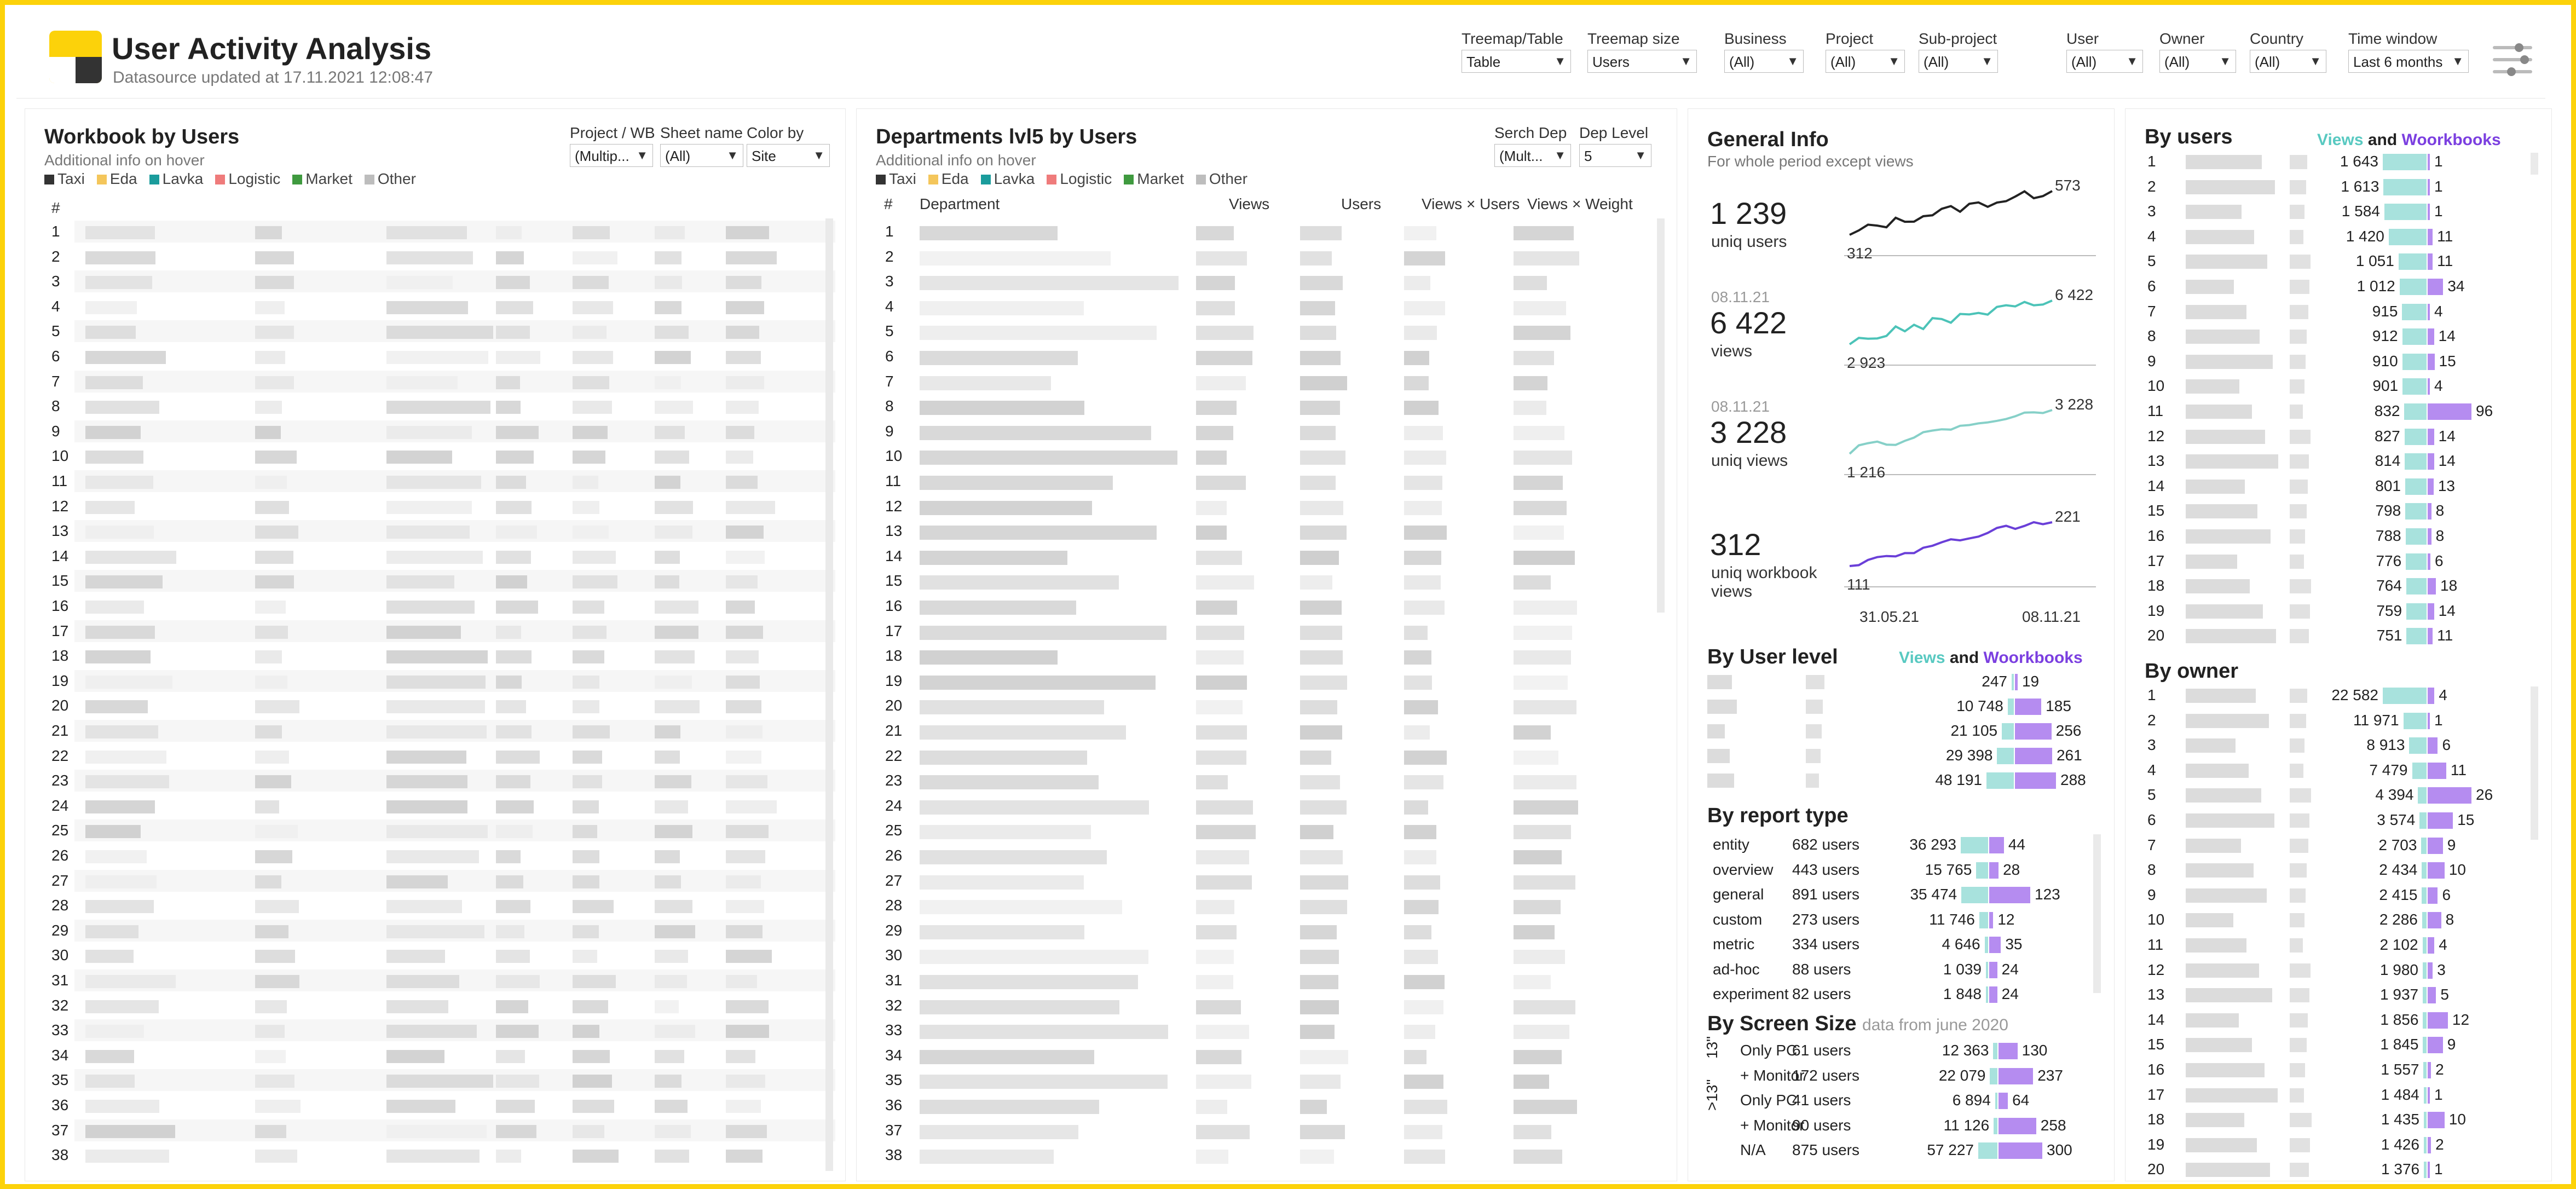  I want to click on settings-sliders-icon, so click(2513, 60).